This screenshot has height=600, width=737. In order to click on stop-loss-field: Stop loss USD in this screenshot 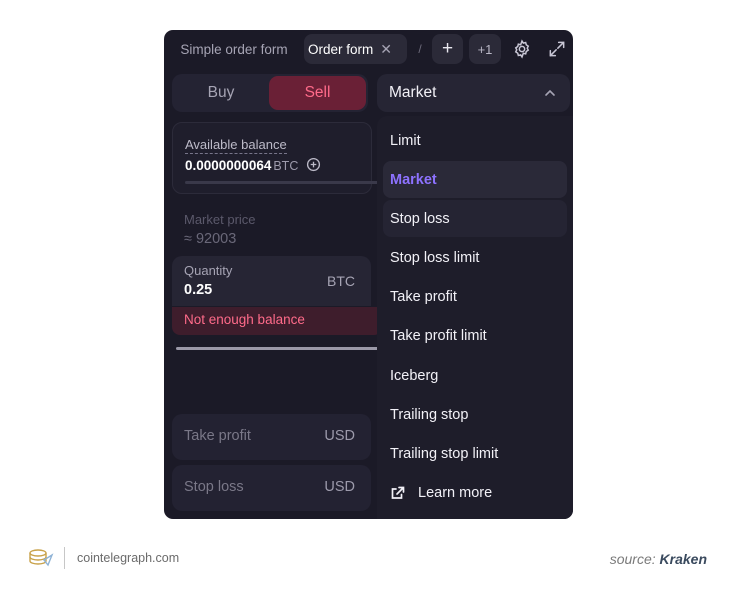, I will do `click(271, 488)`.